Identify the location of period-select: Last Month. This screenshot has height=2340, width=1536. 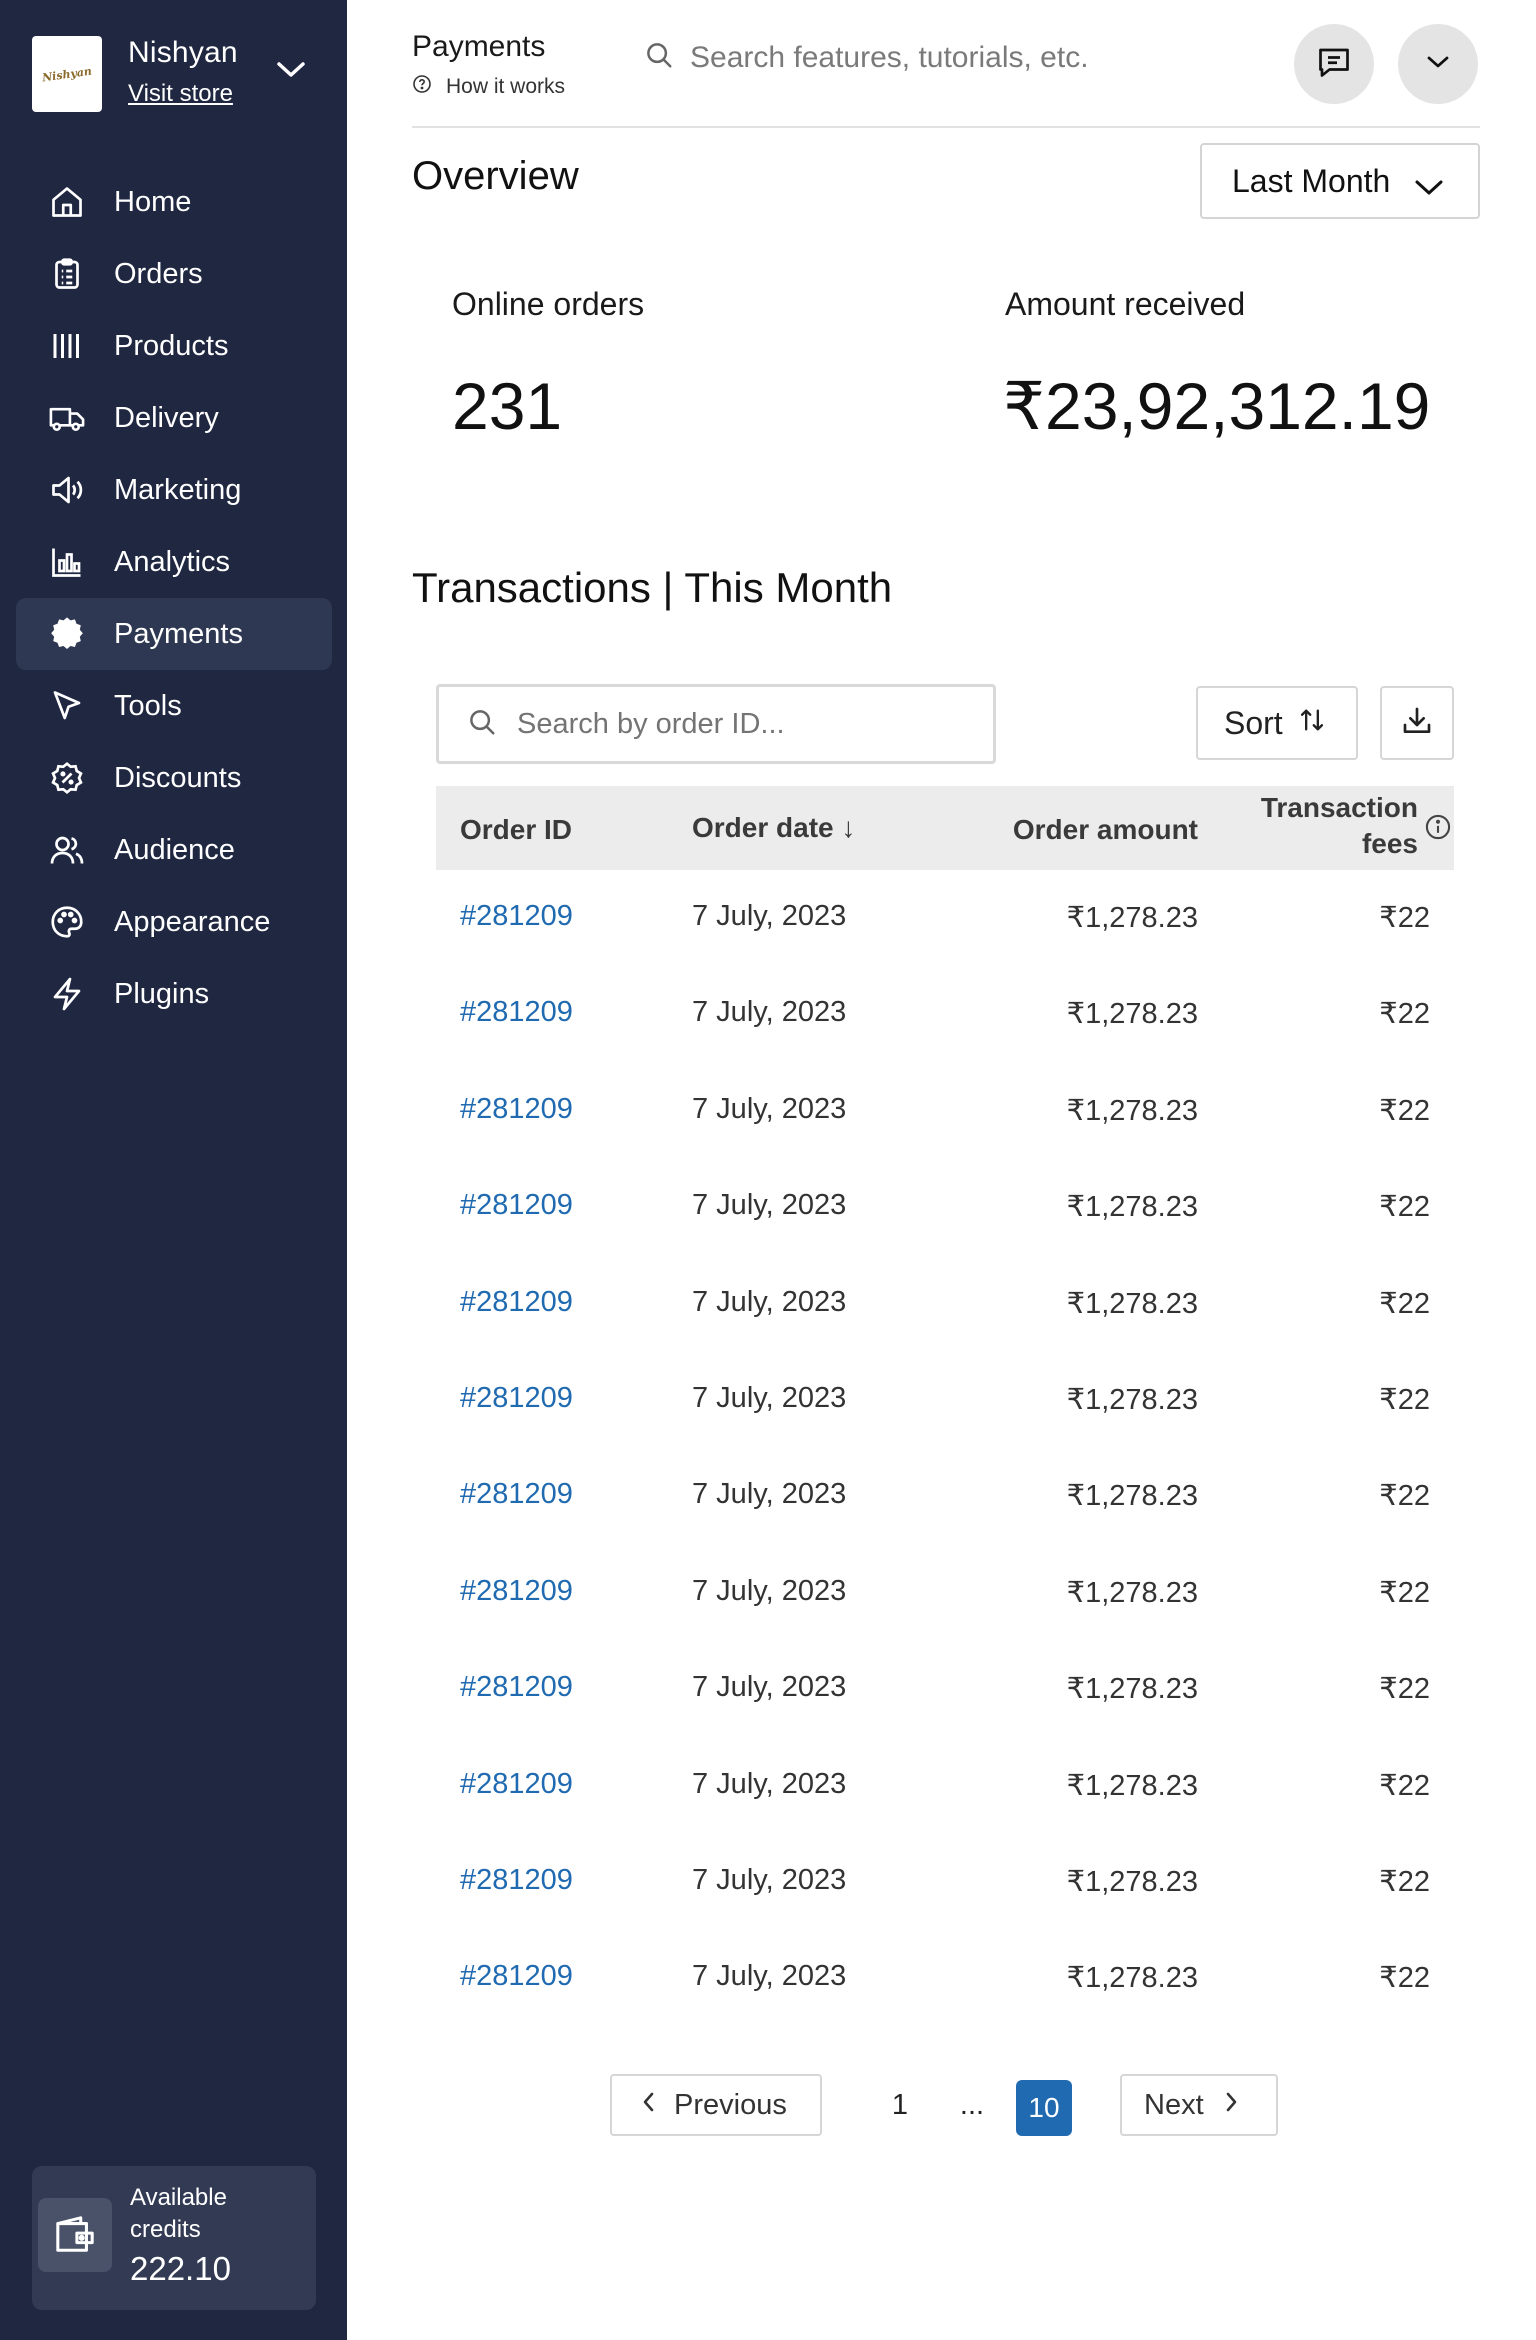
(1340, 181).